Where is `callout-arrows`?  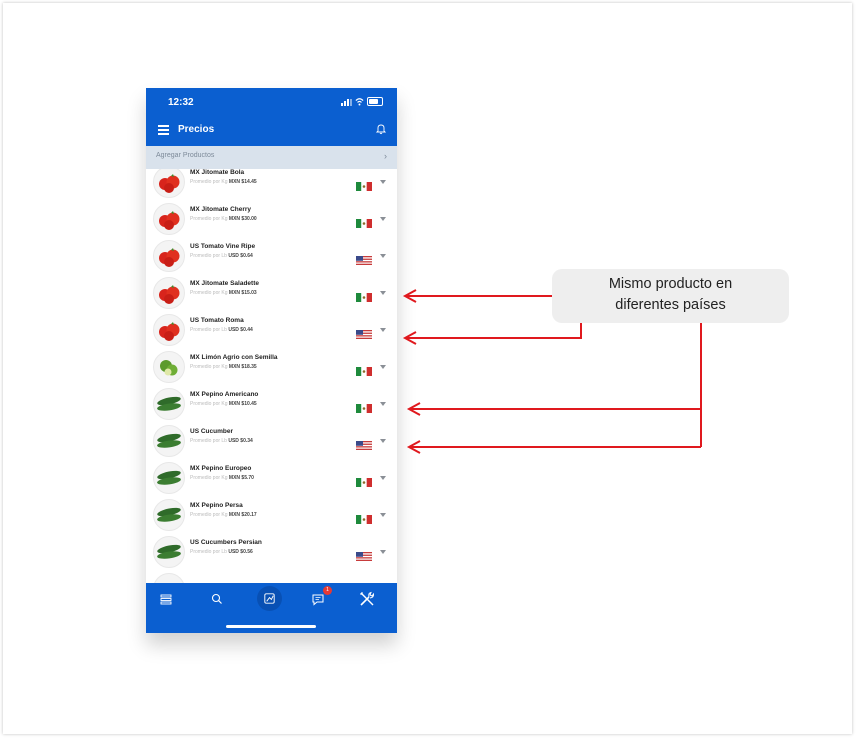
callout-arrows is located at coordinates (552, 371).